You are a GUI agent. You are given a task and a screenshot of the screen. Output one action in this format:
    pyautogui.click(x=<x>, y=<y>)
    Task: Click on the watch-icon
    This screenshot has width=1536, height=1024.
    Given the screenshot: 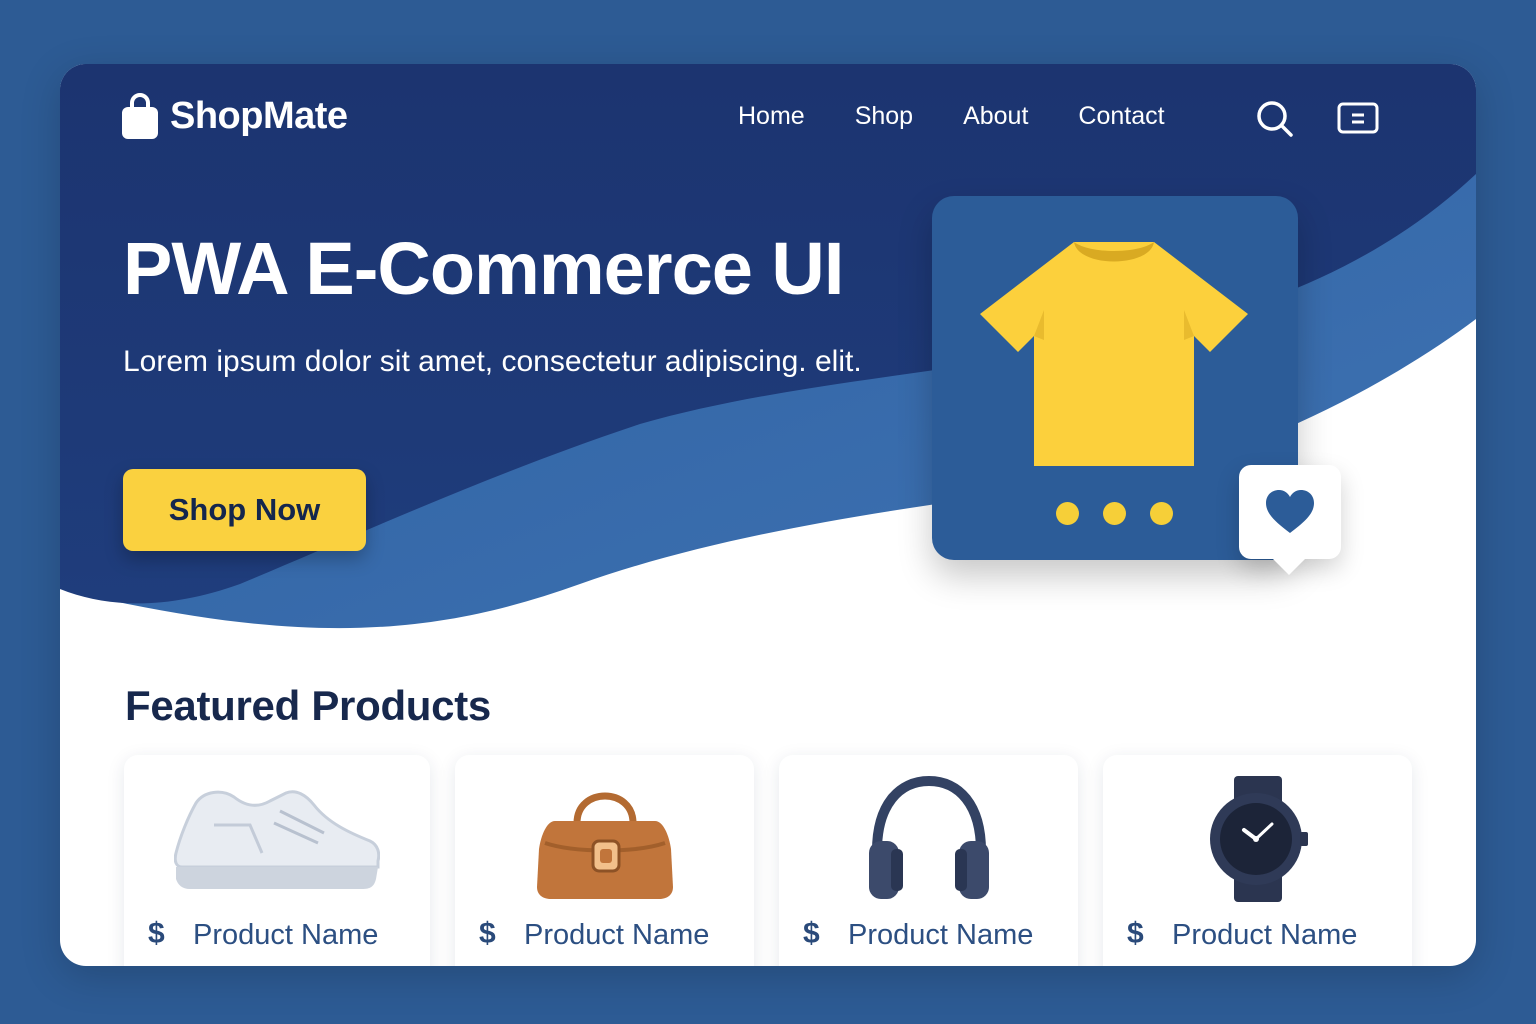 What is the action you would take?
    pyautogui.click(x=1258, y=839)
    